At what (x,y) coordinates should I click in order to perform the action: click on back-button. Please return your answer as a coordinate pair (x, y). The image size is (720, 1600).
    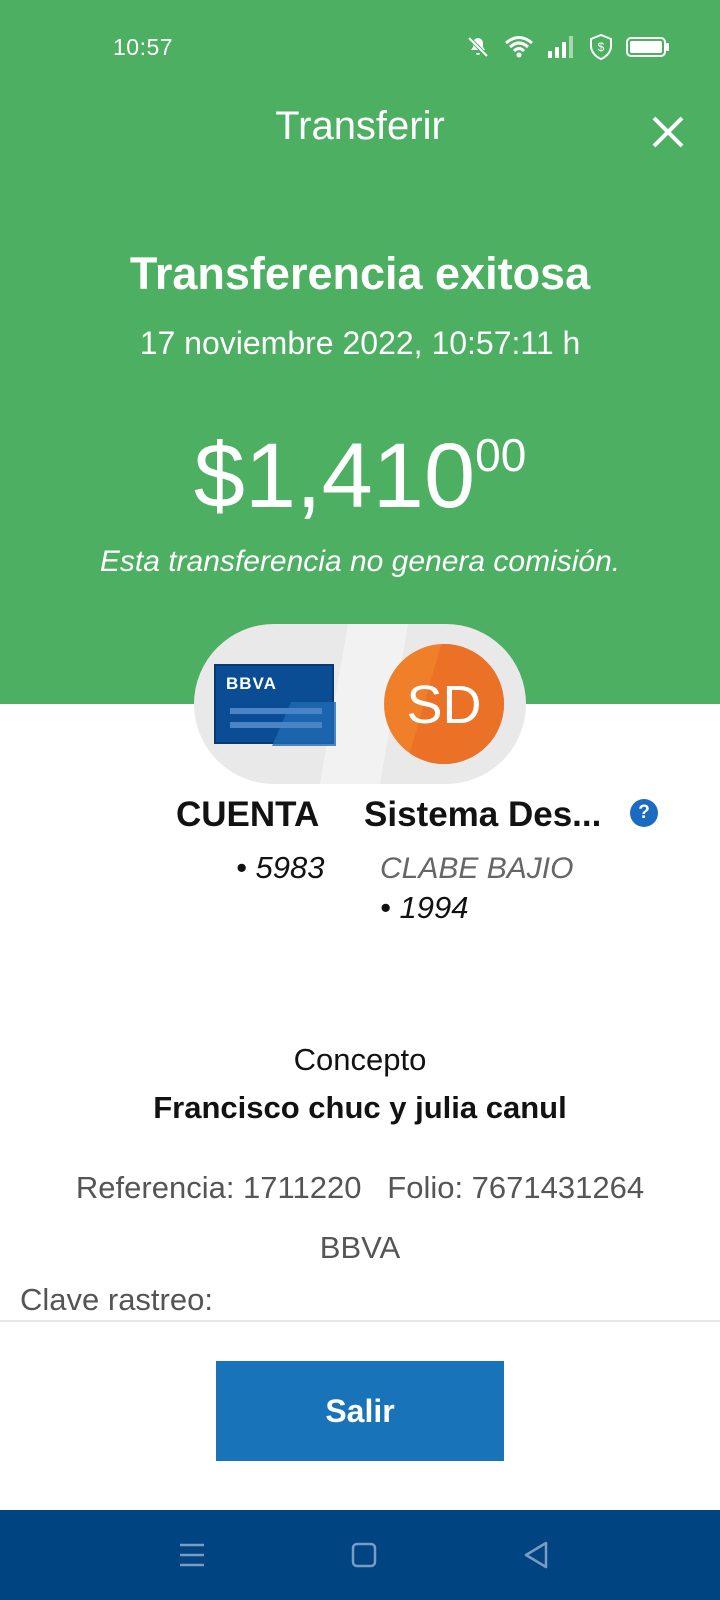
    Looking at the image, I should click on (536, 1555).